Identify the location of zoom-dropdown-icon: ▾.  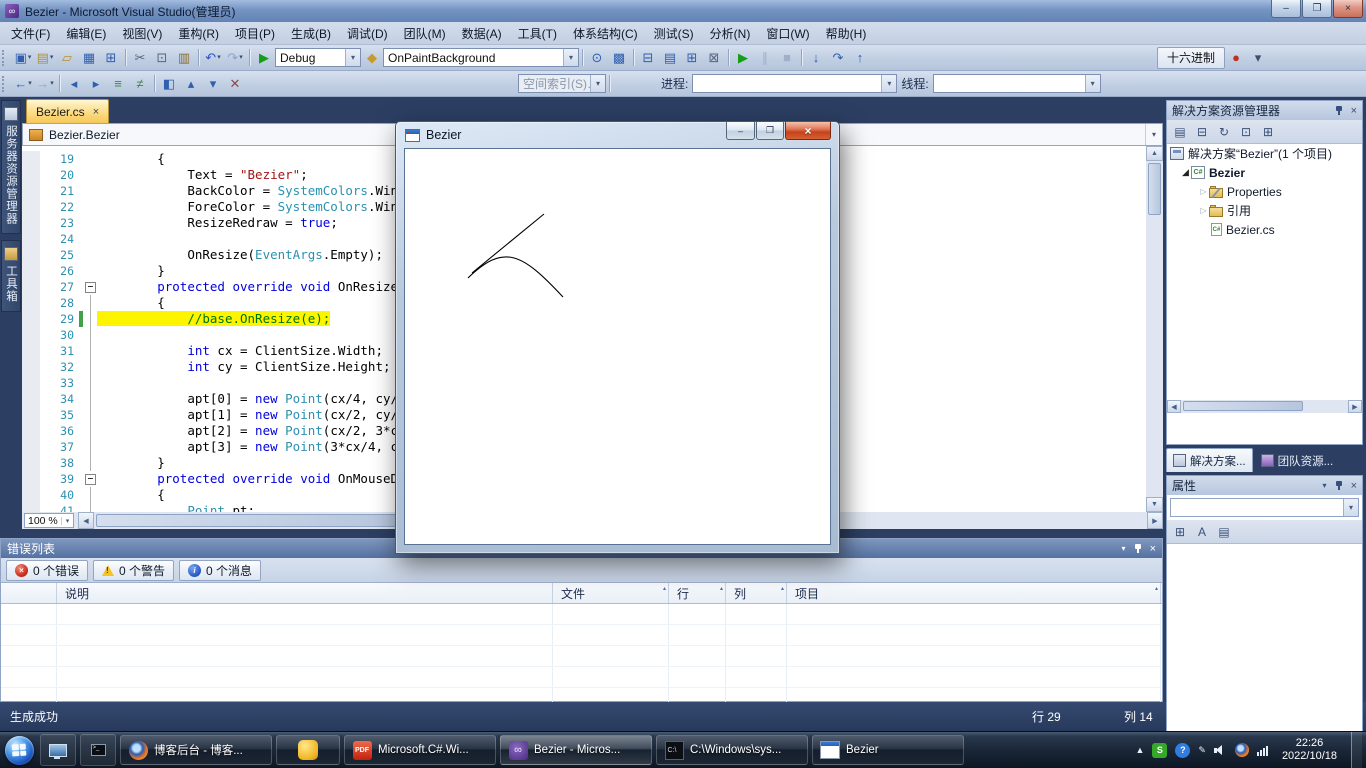
(67, 520).